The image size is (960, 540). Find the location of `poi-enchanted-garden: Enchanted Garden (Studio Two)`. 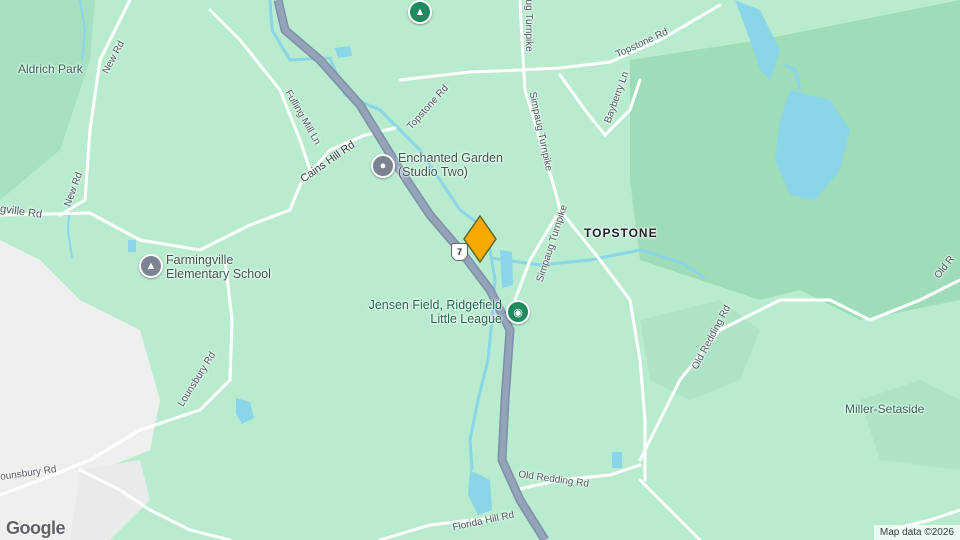

poi-enchanted-garden: Enchanted Garden (Studio Two) is located at coordinates (450, 165).